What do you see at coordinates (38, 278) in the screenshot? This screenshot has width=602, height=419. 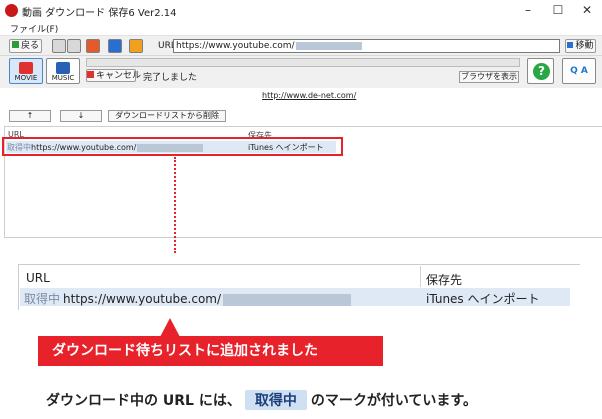 I see `zoom-column-url: URL` at bounding box center [38, 278].